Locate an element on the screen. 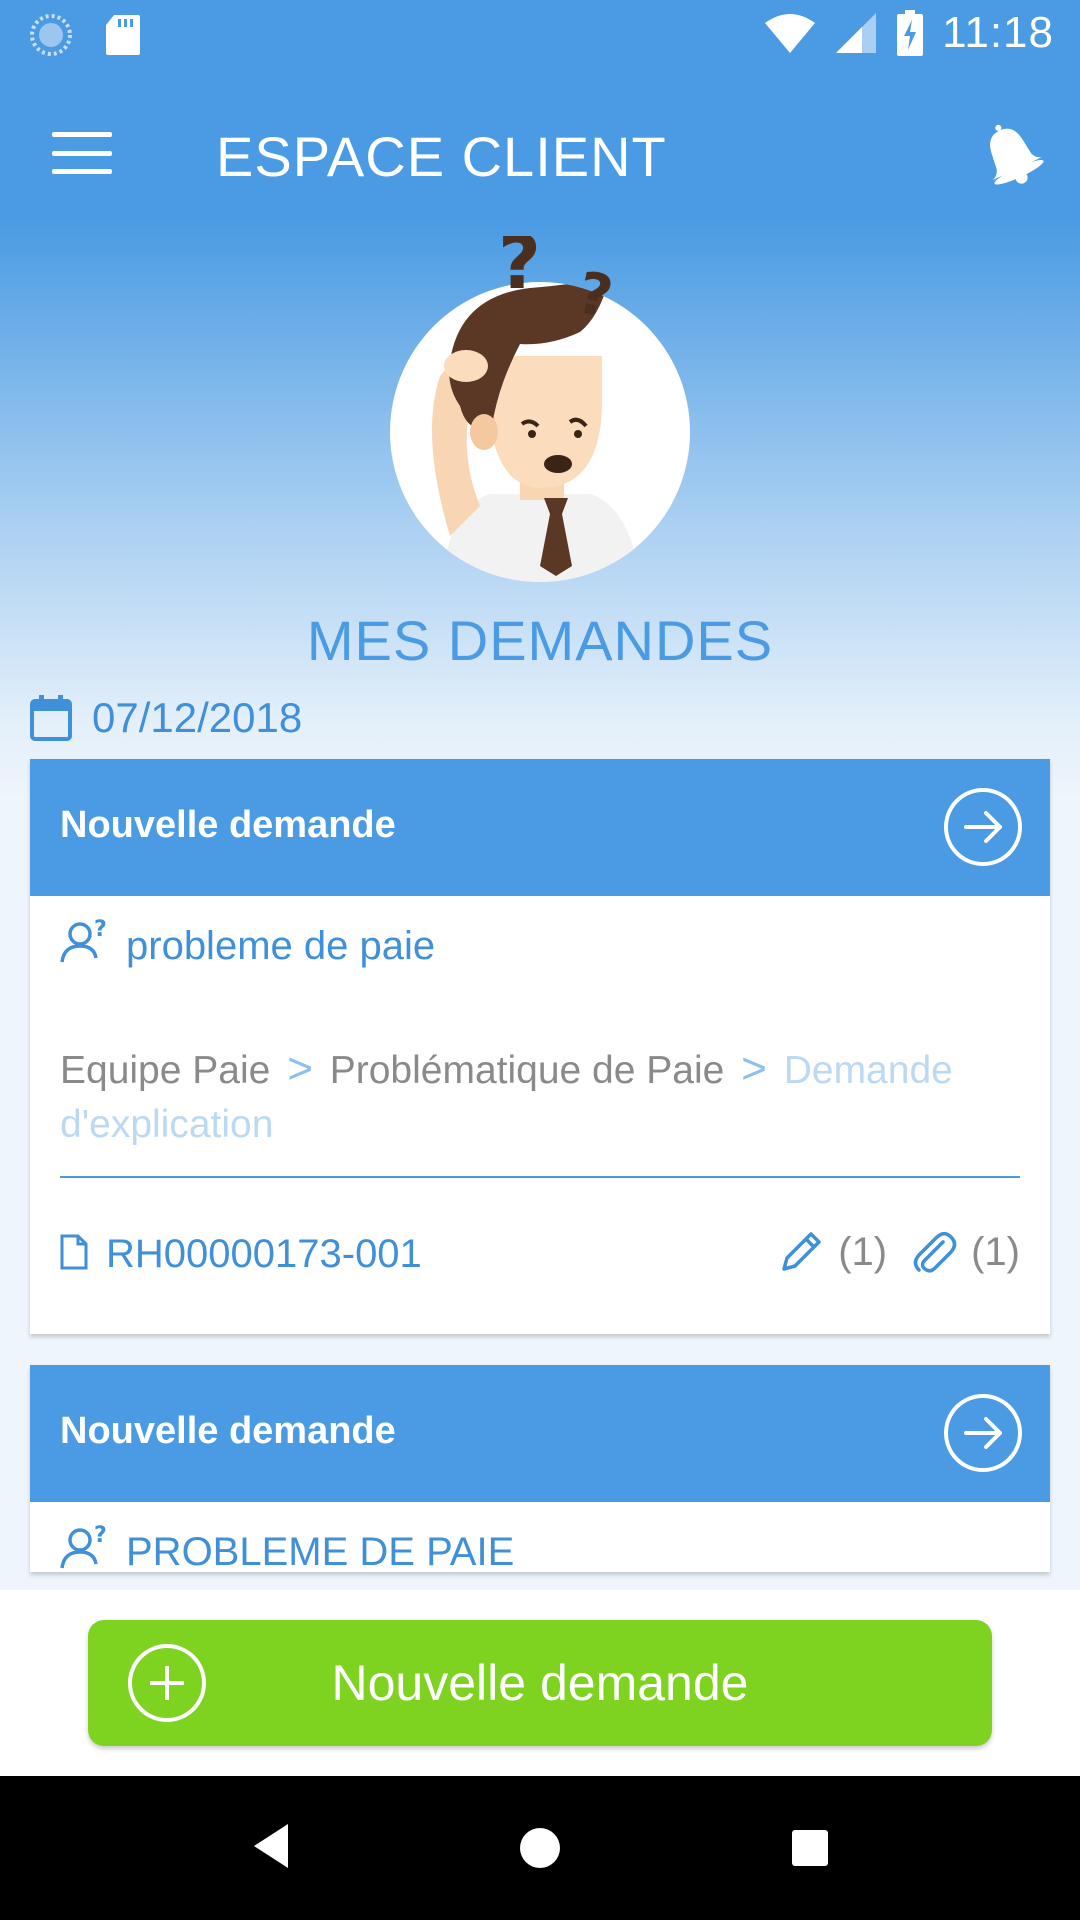 This screenshot has height=1920, width=1080. sync-icon is located at coordinates (51, 35).